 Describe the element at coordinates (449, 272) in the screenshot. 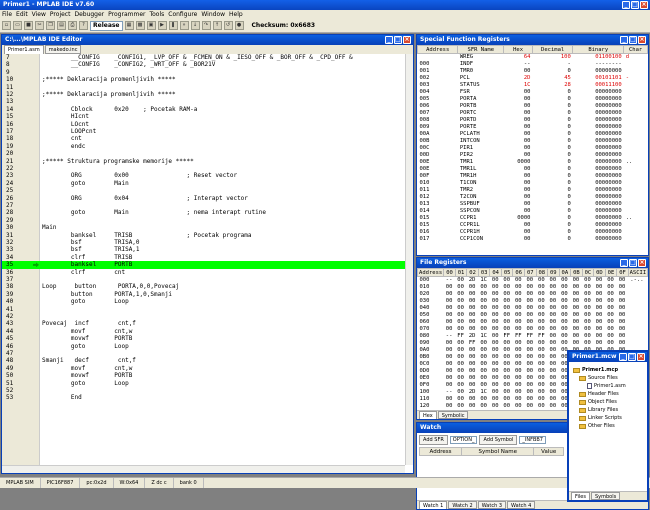

I see `fr-col-header: 00` at that location.